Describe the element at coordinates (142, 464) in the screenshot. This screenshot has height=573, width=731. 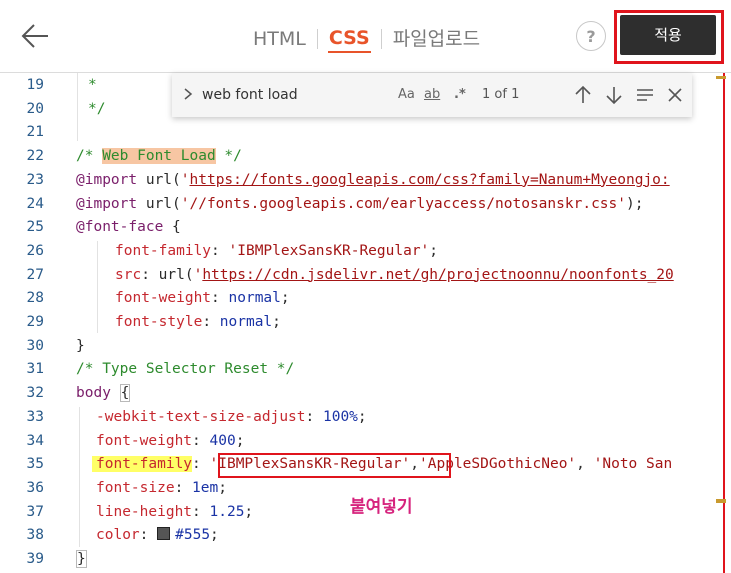
I see `current-line-highlight: font-family` at that location.